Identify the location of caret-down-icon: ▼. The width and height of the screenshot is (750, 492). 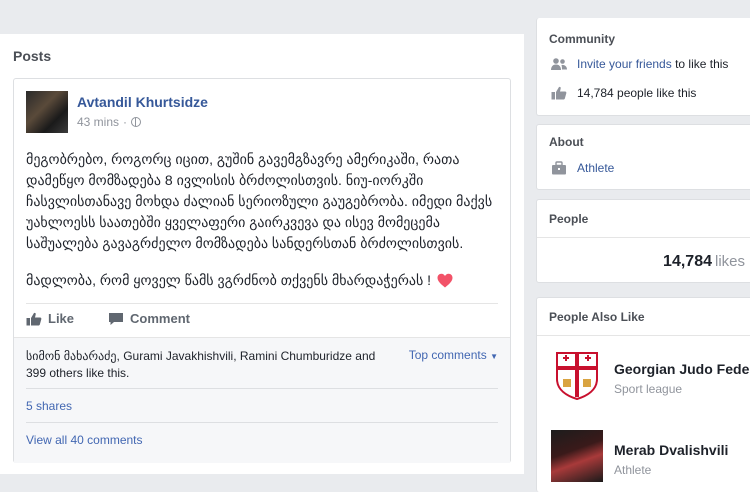
(494, 356).